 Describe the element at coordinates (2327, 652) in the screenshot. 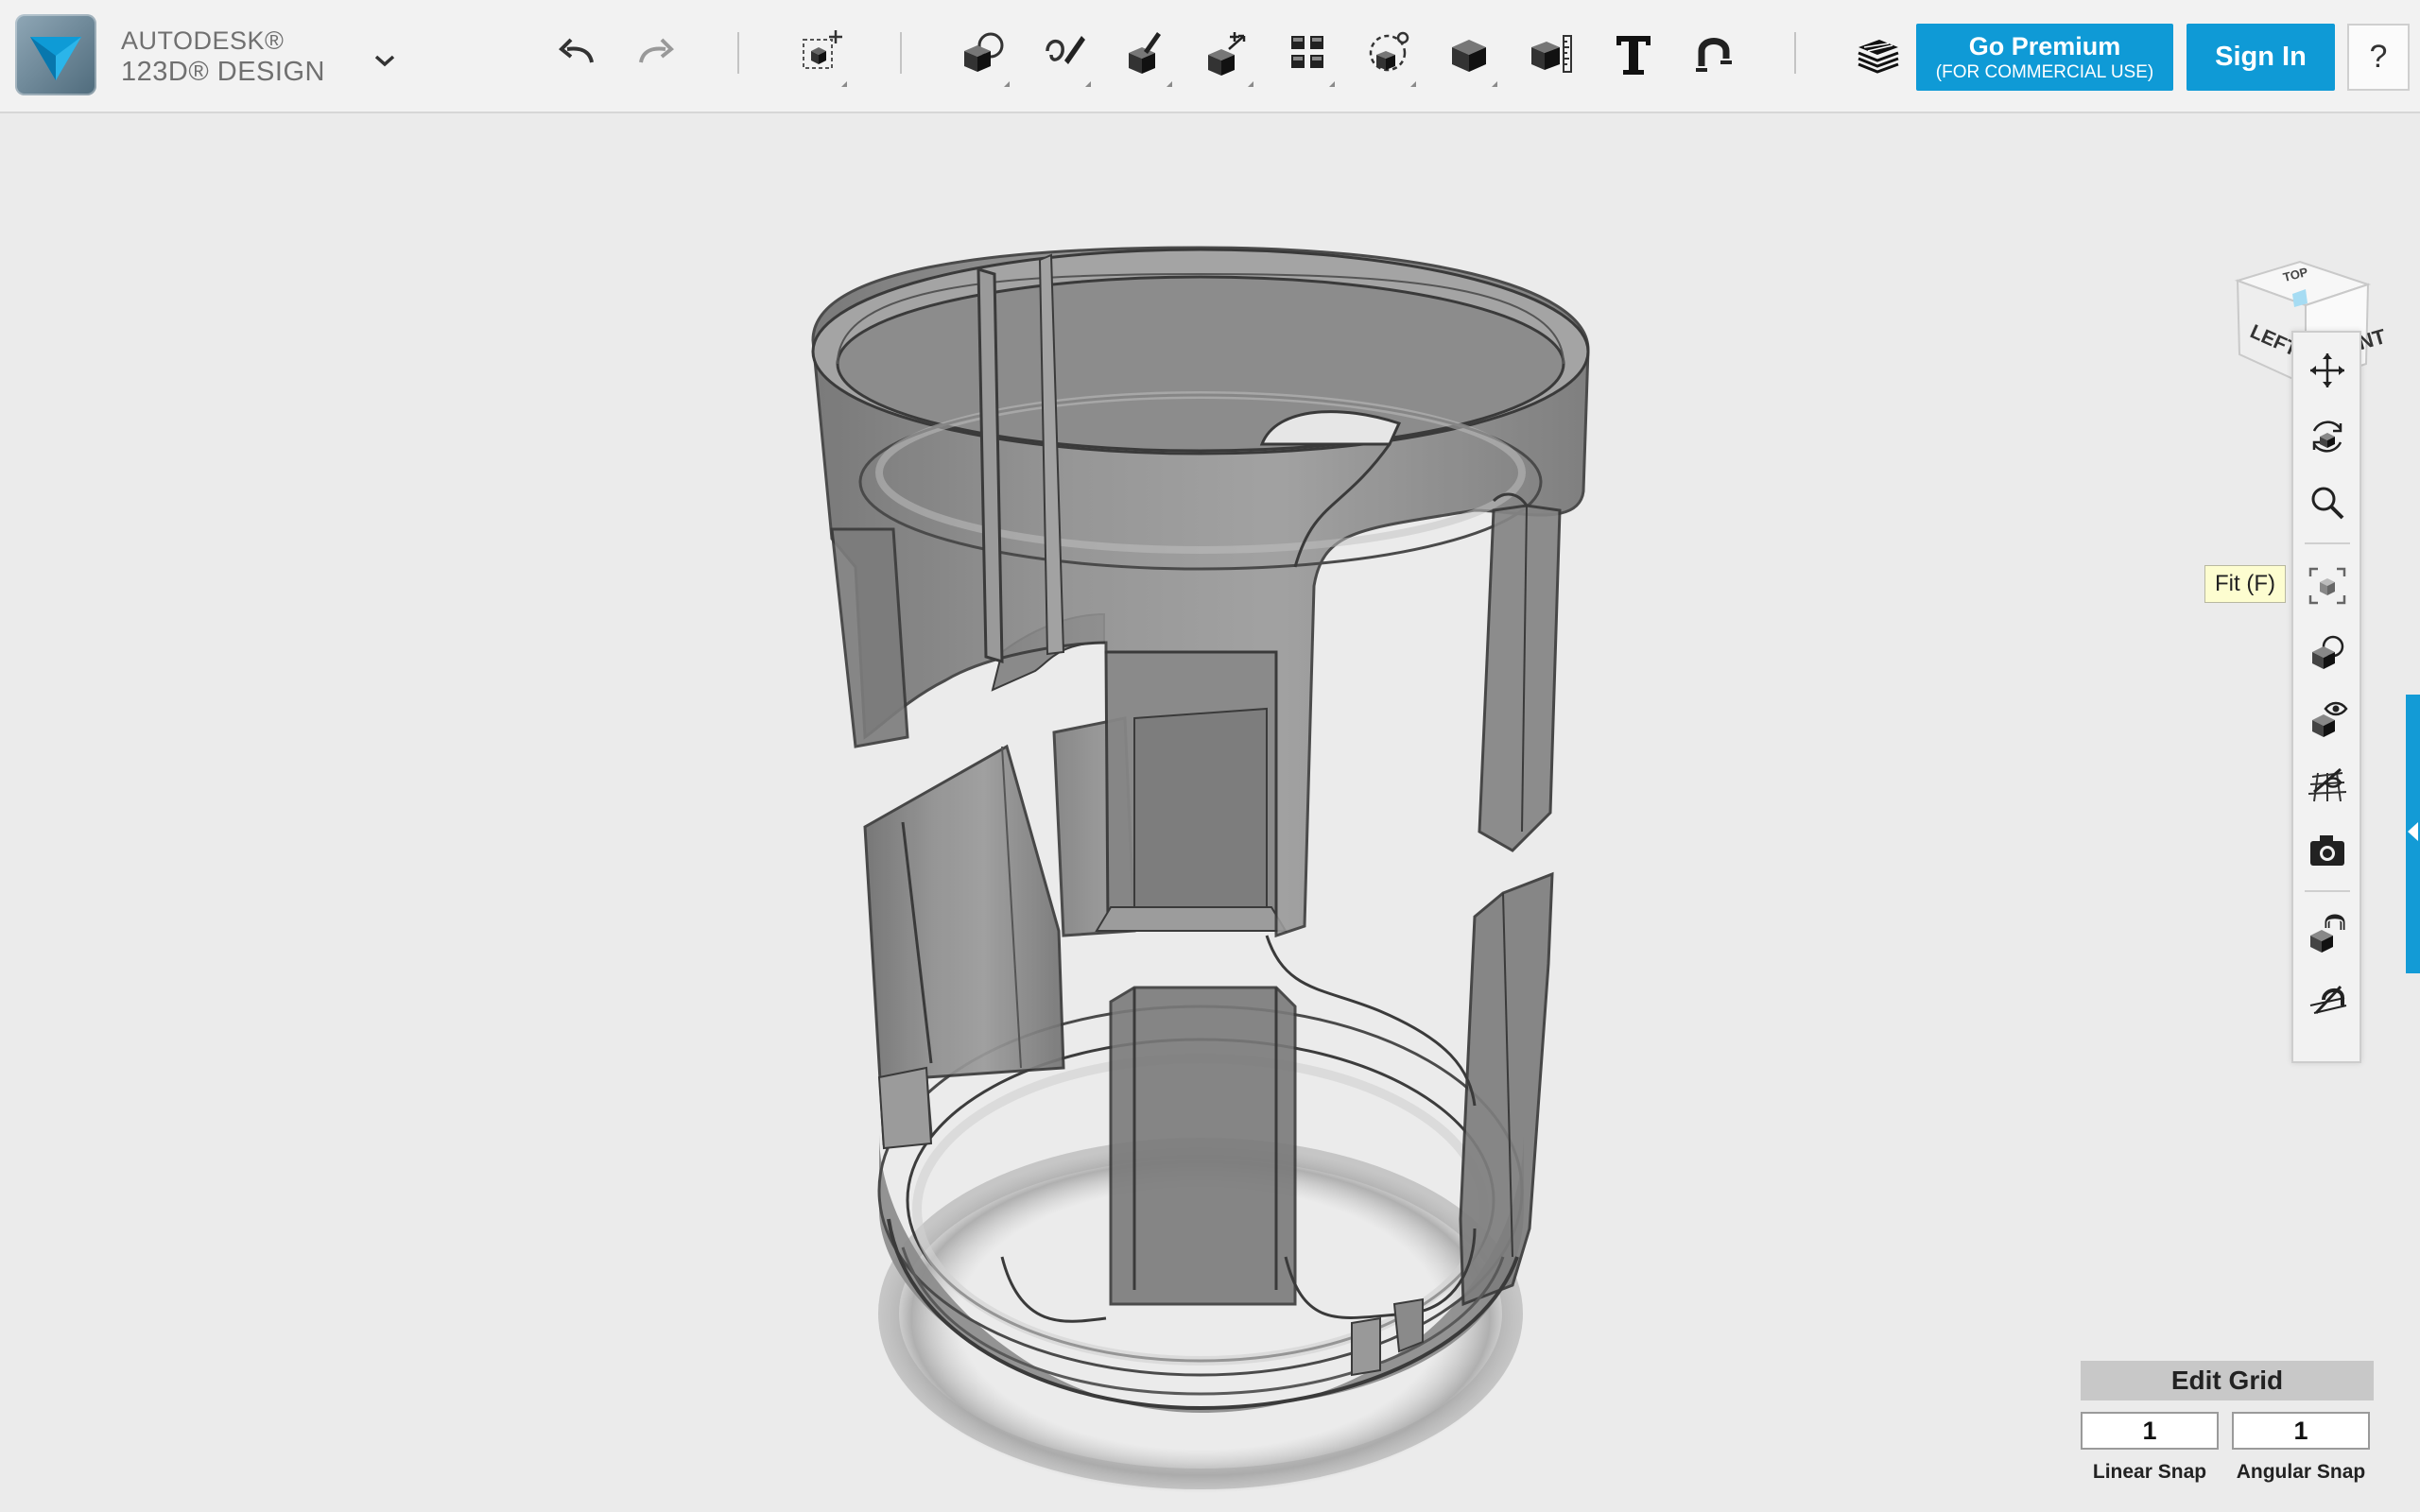

I see `view-icon` at that location.